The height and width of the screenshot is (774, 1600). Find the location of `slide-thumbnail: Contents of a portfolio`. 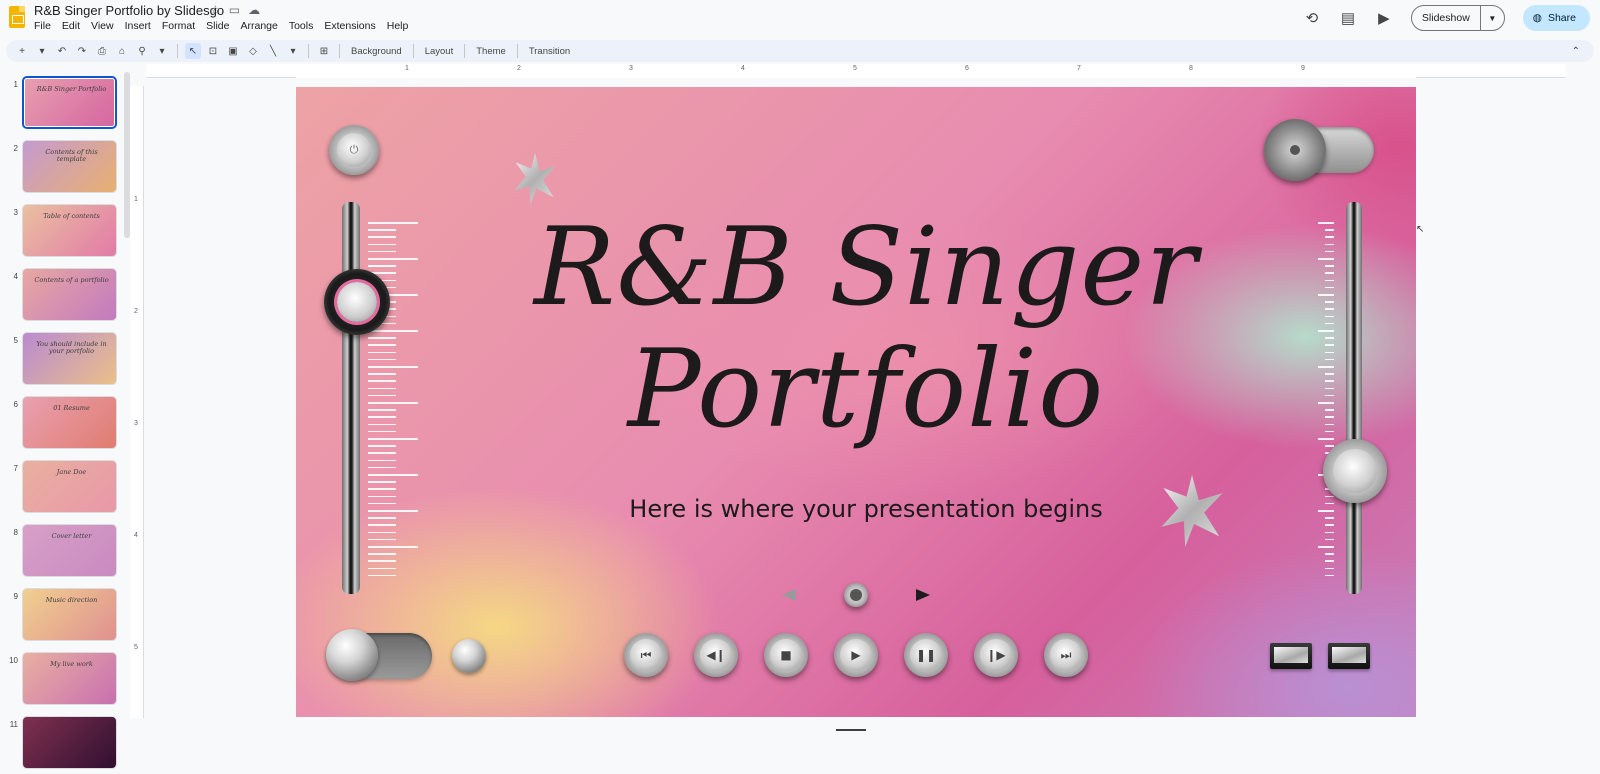

slide-thumbnail: Contents of a portfolio is located at coordinates (69, 294).